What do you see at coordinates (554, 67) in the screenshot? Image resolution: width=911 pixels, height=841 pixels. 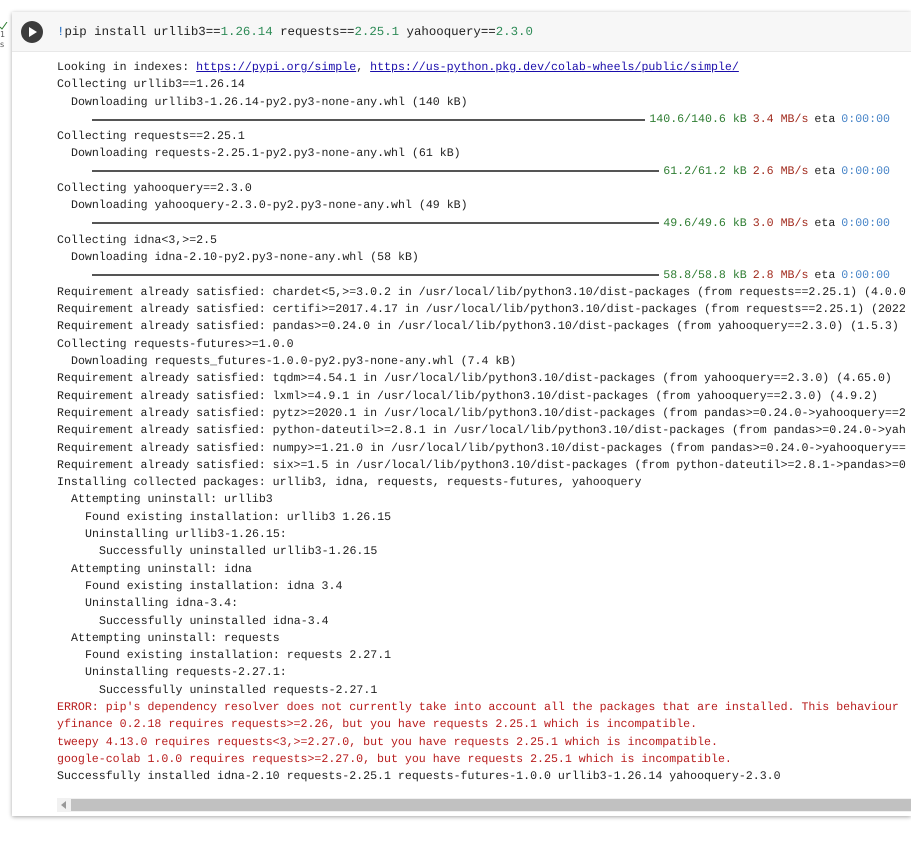 I see `url-link: https://us-python.pkg.dev/colab-wheels/public/simple/` at bounding box center [554, 67].